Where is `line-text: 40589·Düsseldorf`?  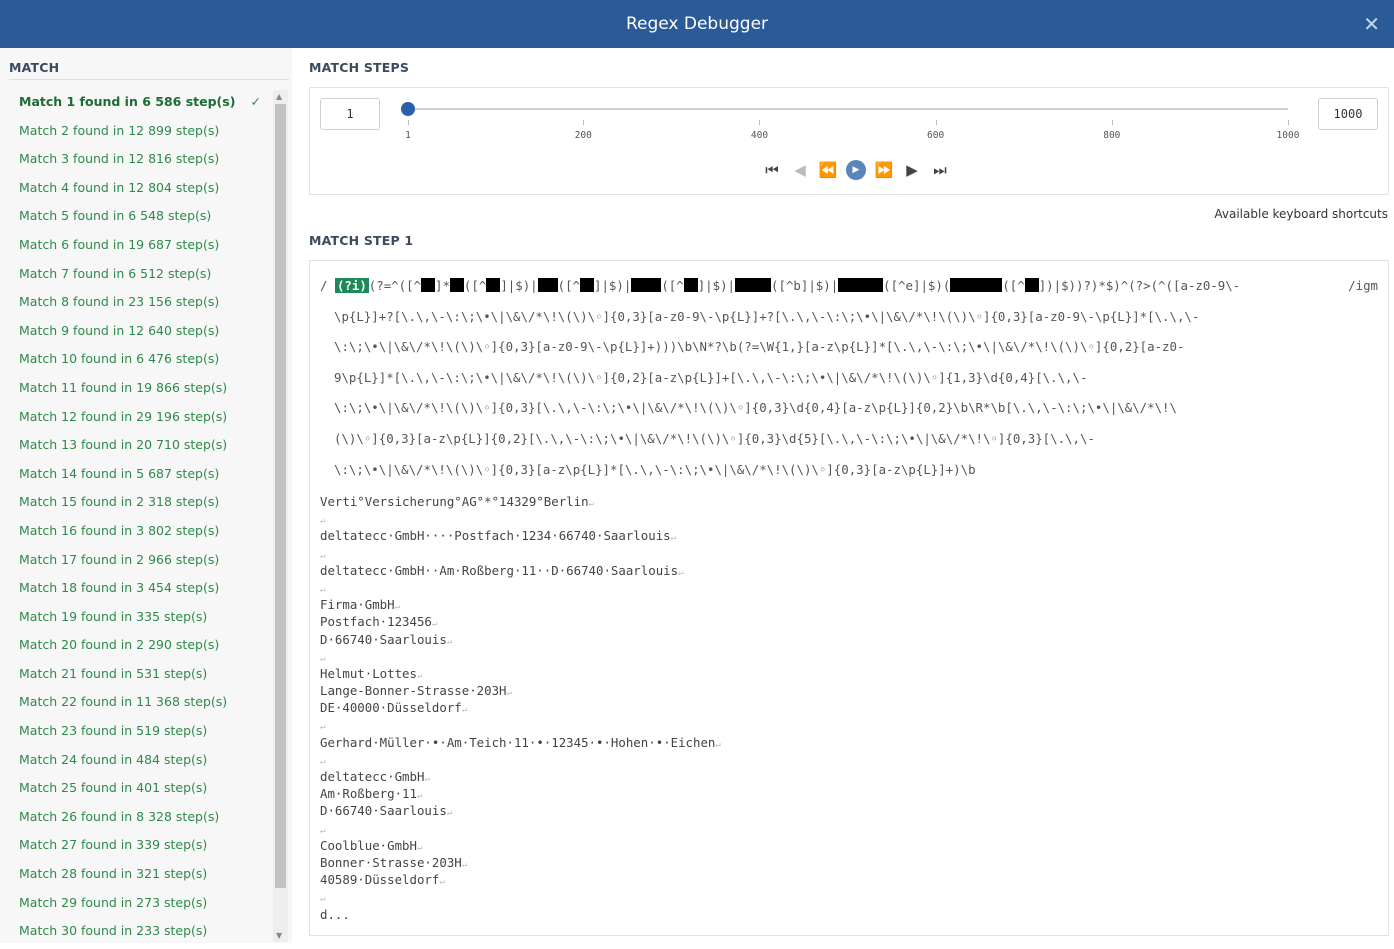 line-text: 40589·Düsseldorf is located at coordinates (380, 880).